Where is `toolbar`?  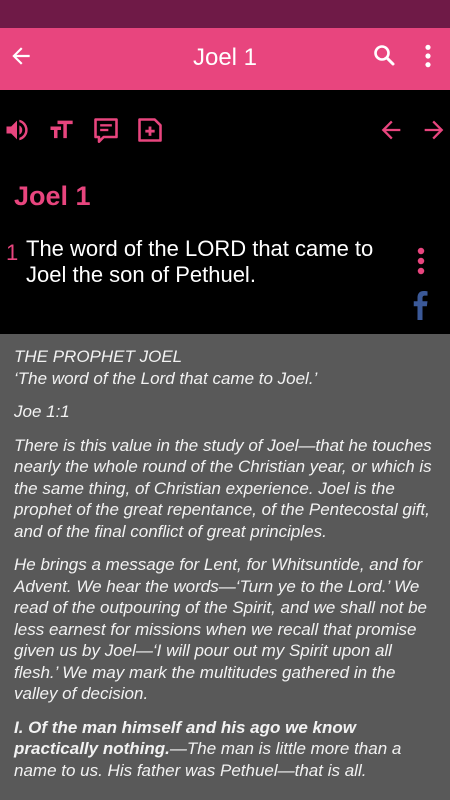 toolbar is located at coordinates (225, 129).